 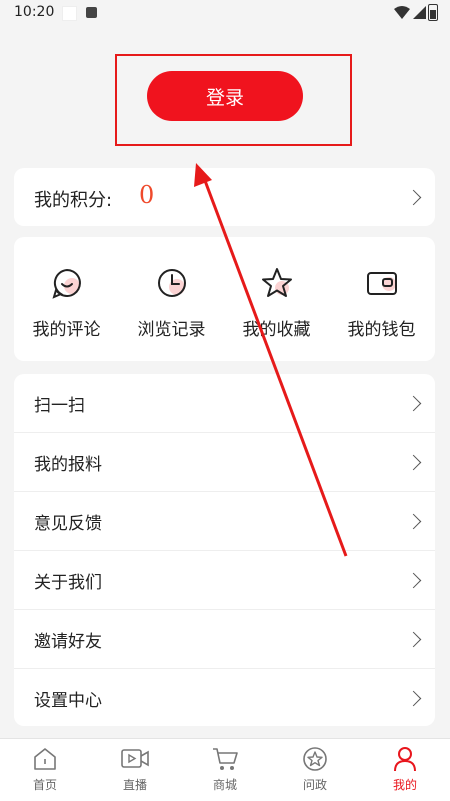 I want to click on notification-icon, so click(x=69, y=13).